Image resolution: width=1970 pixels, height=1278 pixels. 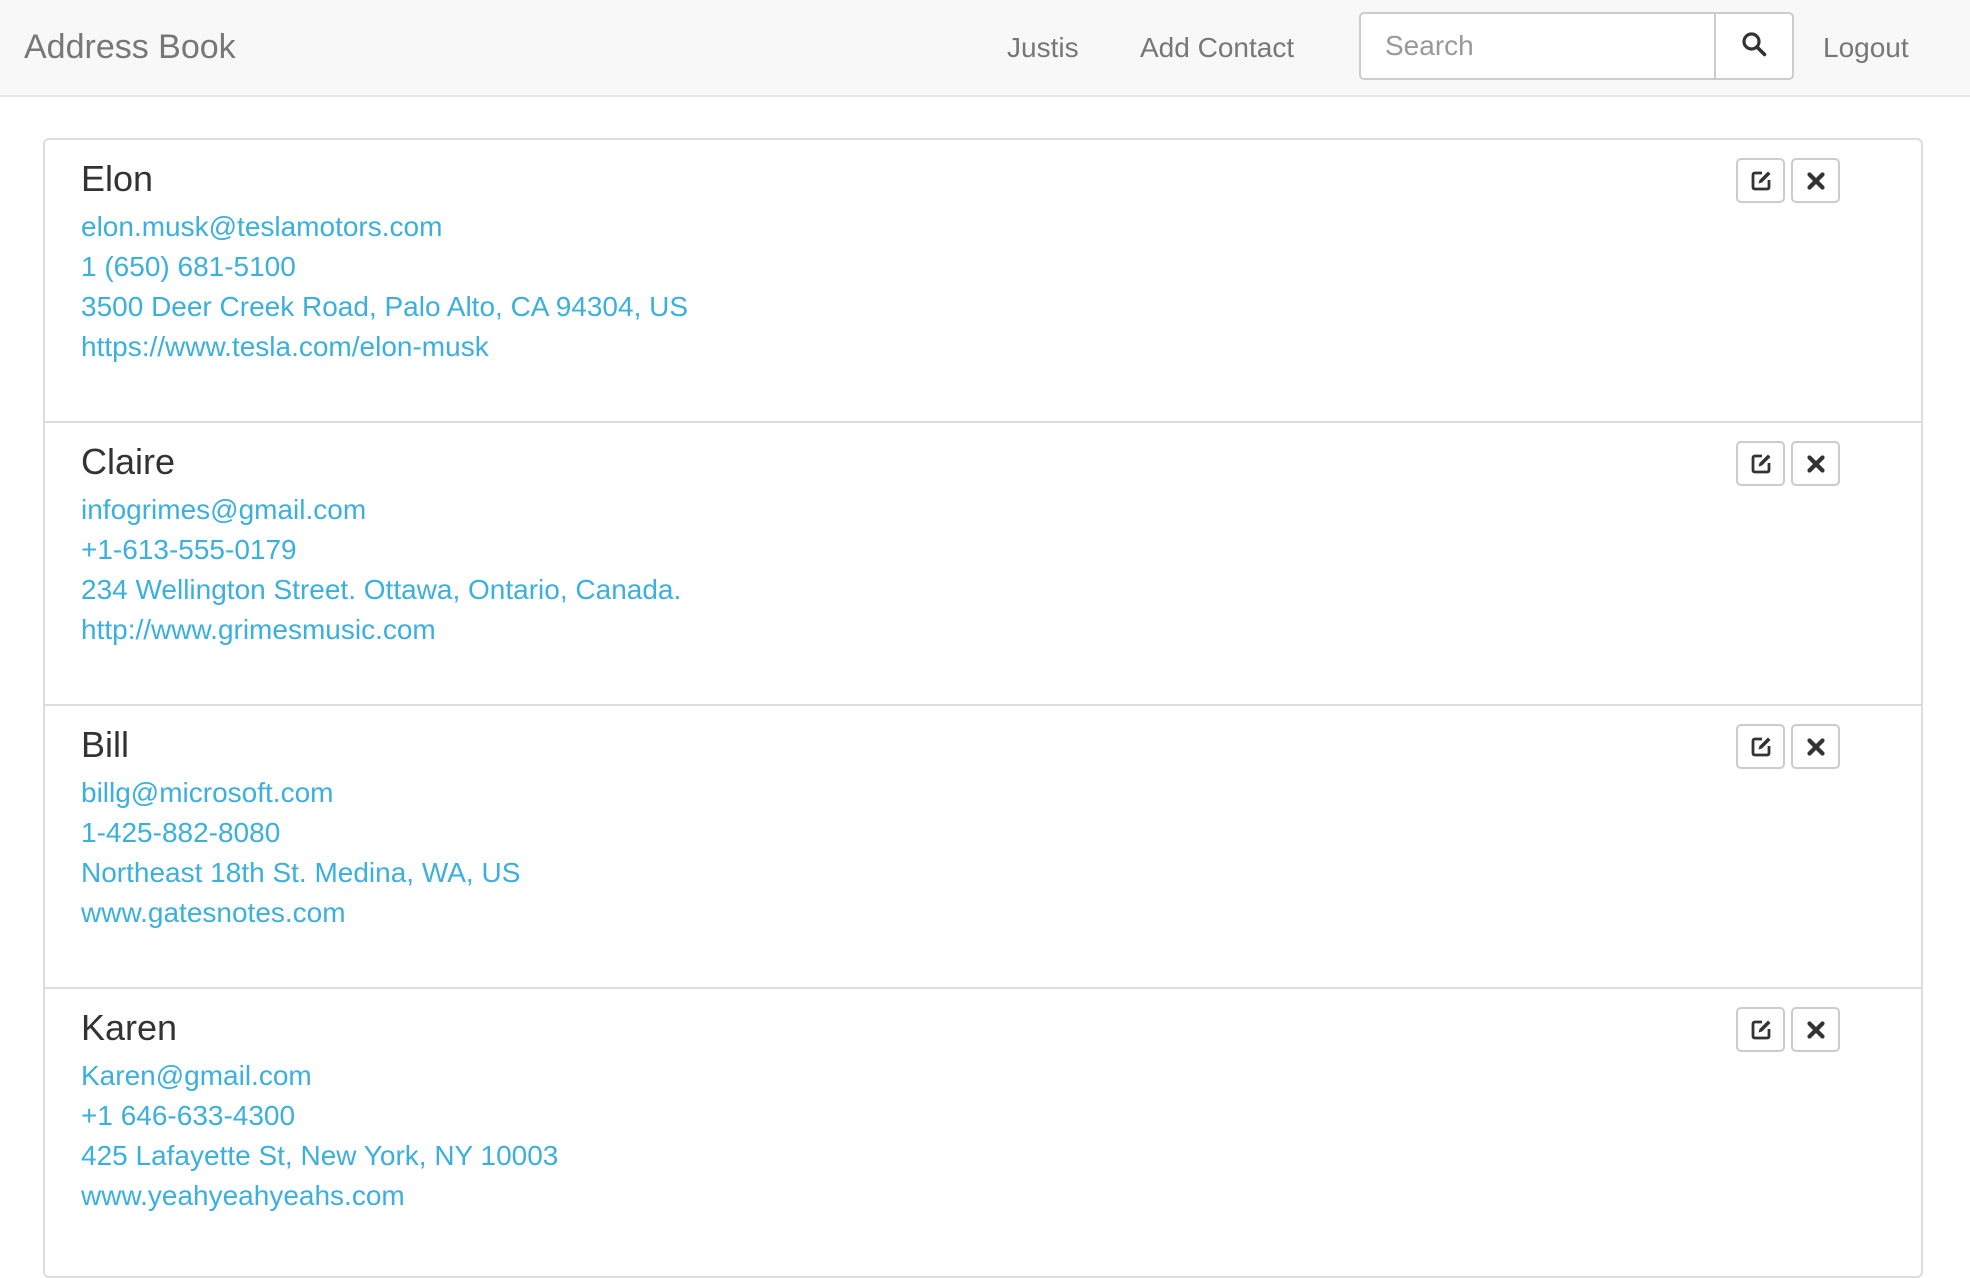 I want to click on contact-phone-link: 1-425-882-8080, so click(x=1001, y=833).